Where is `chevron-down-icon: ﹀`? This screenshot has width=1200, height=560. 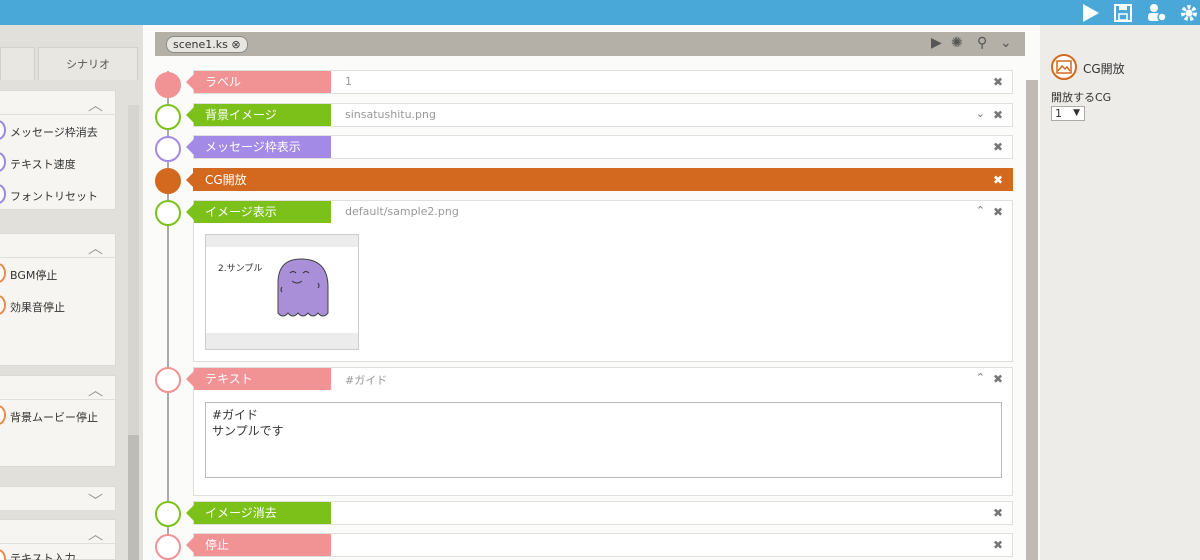 chevron-down-icon: ﹀ is located at coordinates (95, 500).